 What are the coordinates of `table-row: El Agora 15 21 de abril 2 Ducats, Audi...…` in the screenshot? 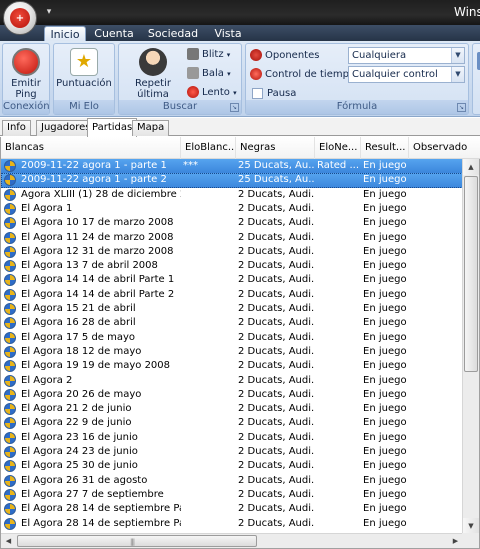 It's located at (232, 309).